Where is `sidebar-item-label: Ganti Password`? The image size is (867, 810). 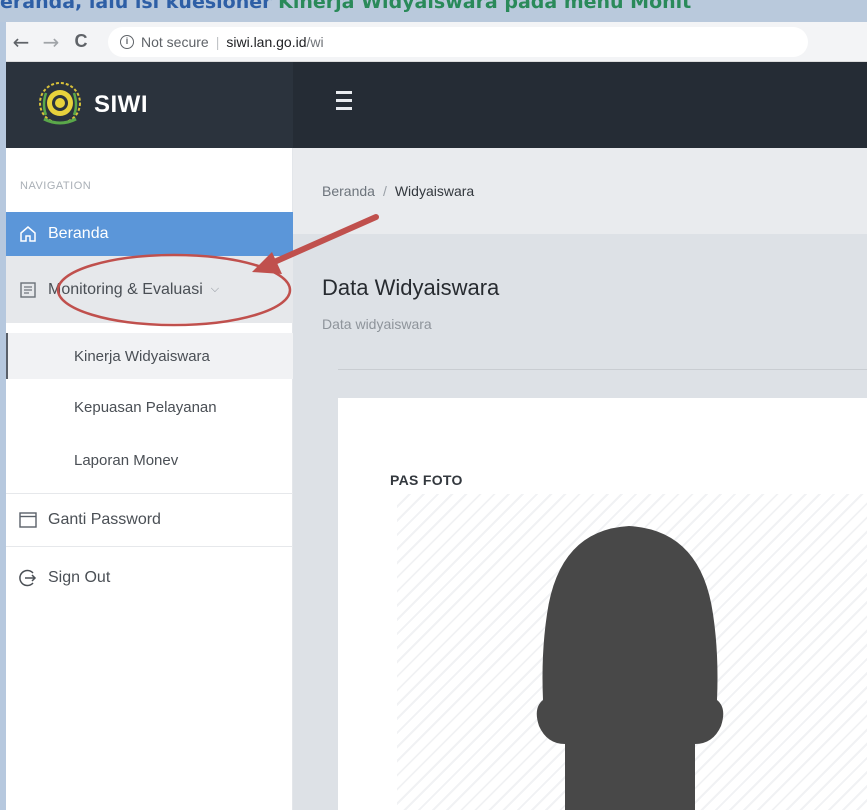
sidebar-item-label: Ganti Password is located at coordinates (104, 519).